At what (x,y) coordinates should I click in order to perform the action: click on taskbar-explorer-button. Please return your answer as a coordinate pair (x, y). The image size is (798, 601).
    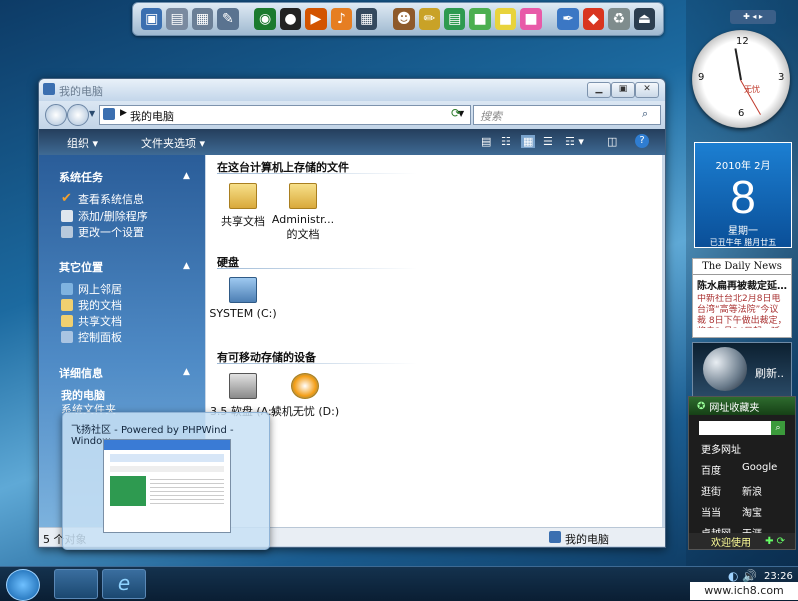
    Looking at the image, I should click on (76, 584).